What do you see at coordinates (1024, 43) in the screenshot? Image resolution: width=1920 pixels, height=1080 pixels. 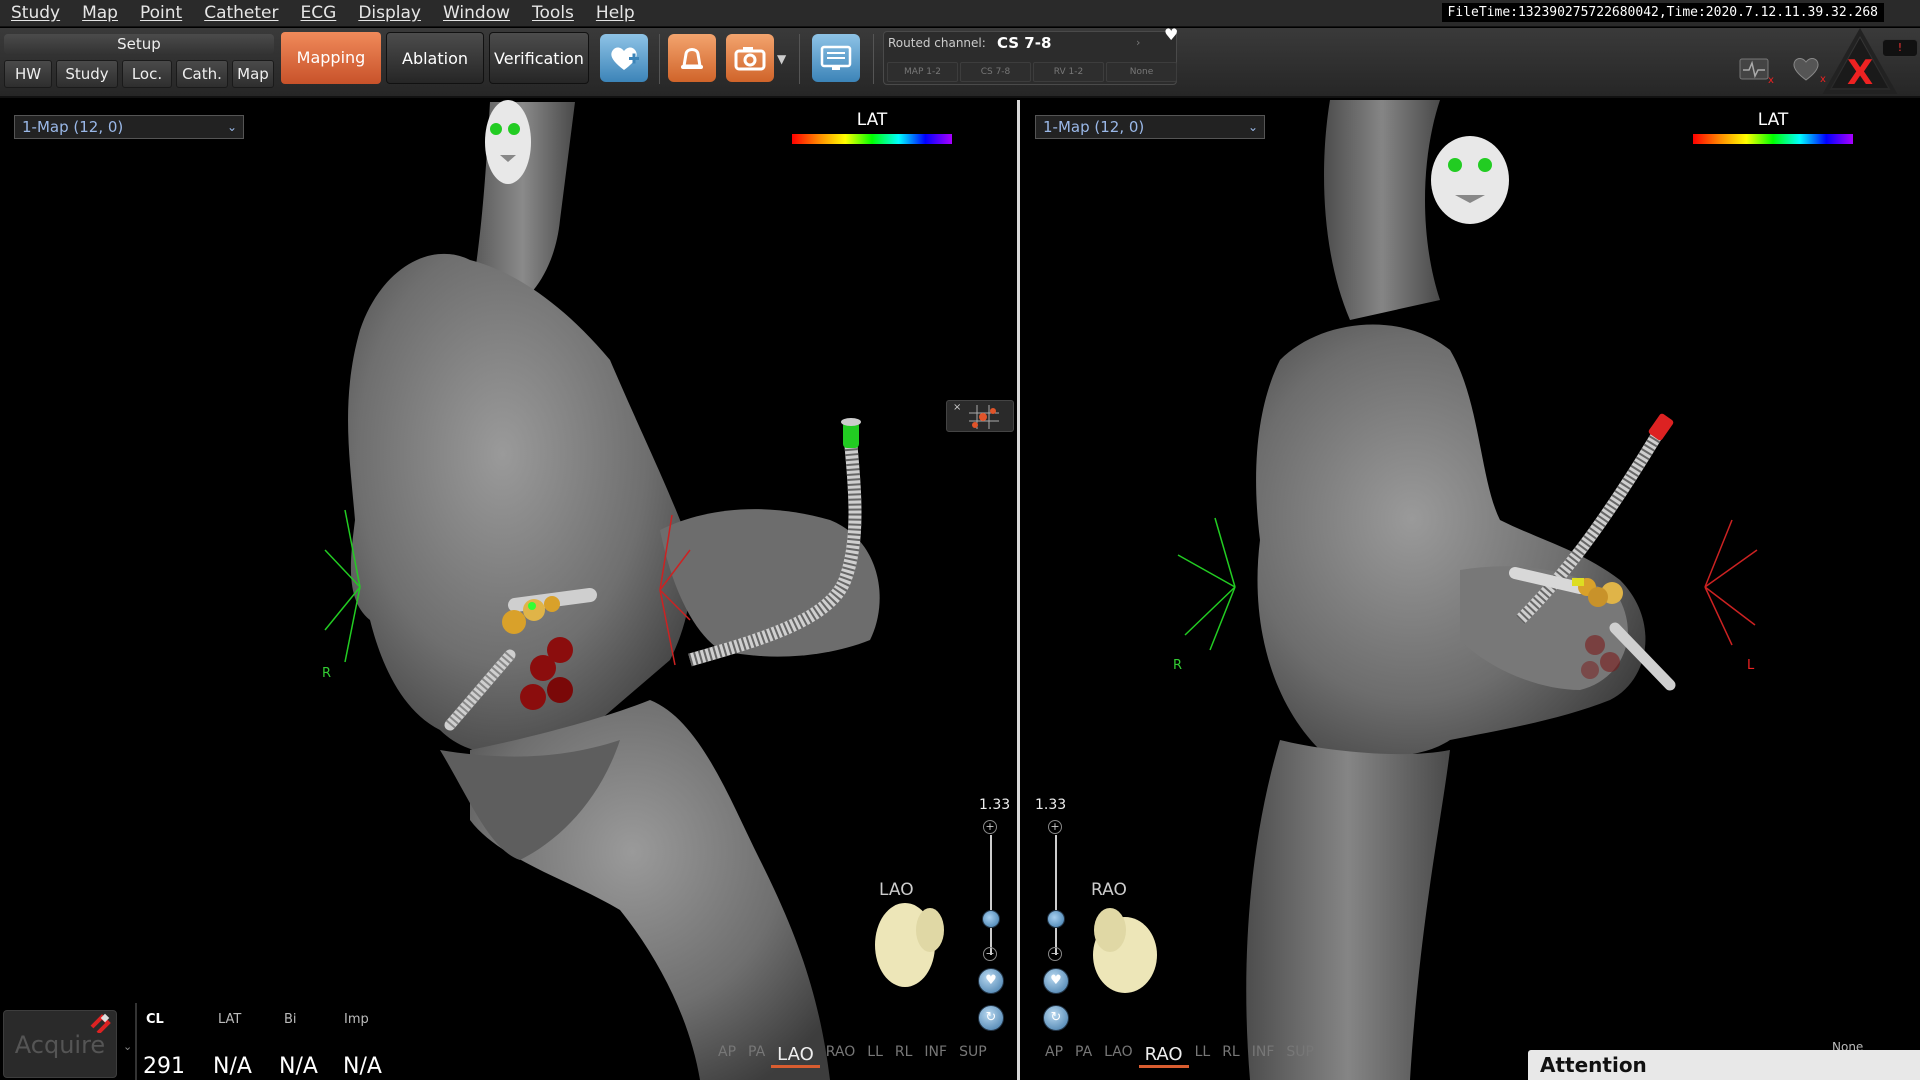 I see `routed-channel-value: CS 7-8` at bounding box center [1024, 43].